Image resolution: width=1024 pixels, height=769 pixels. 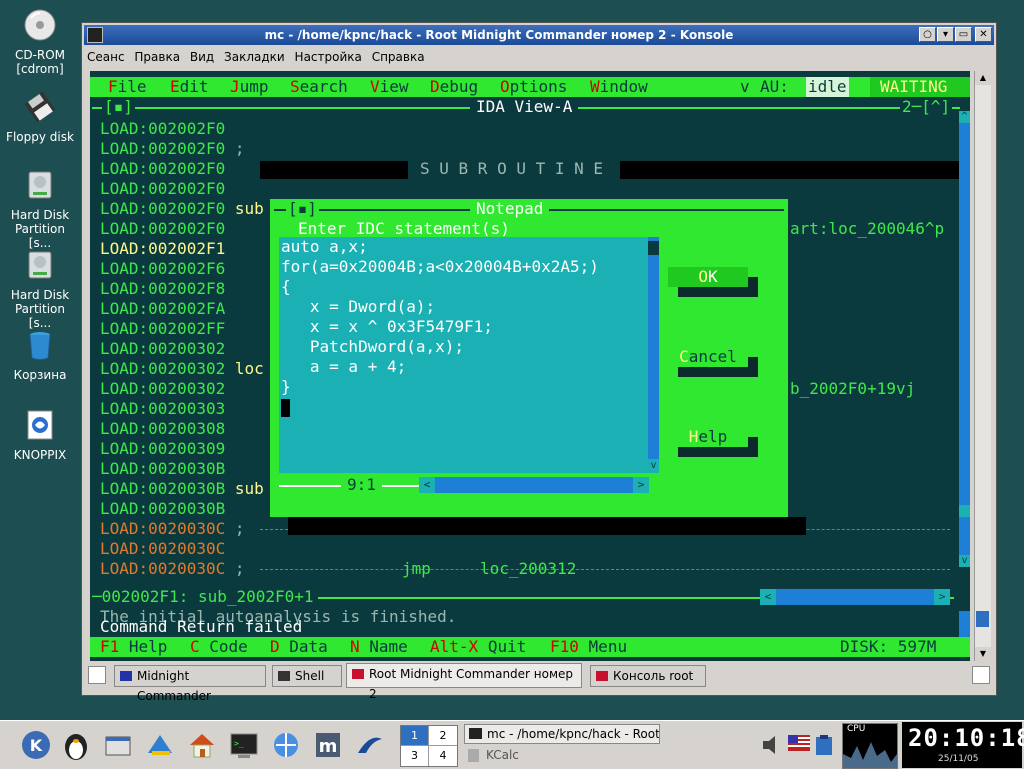 What do you see at coordinates (768, 597) in the screenshot?
I see `hscroll-left-arrow-icon: <` at bounding box center [768, 597].